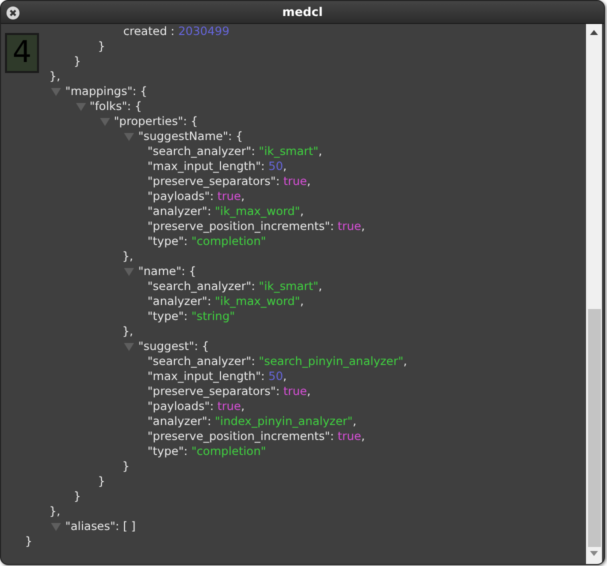 This screenshot has height=566, width=607. Describe the element at coordinates (106, 91) in the screenshot. I see `code-line: "mappings": {` at that location.